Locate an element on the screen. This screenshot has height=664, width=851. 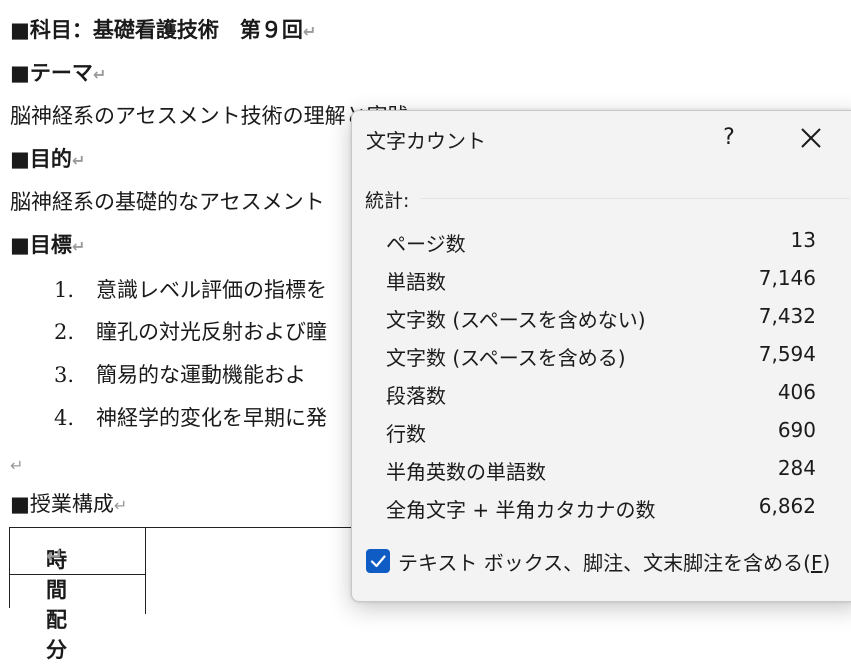
checkmark-icon is located at coordinates (378, 561).